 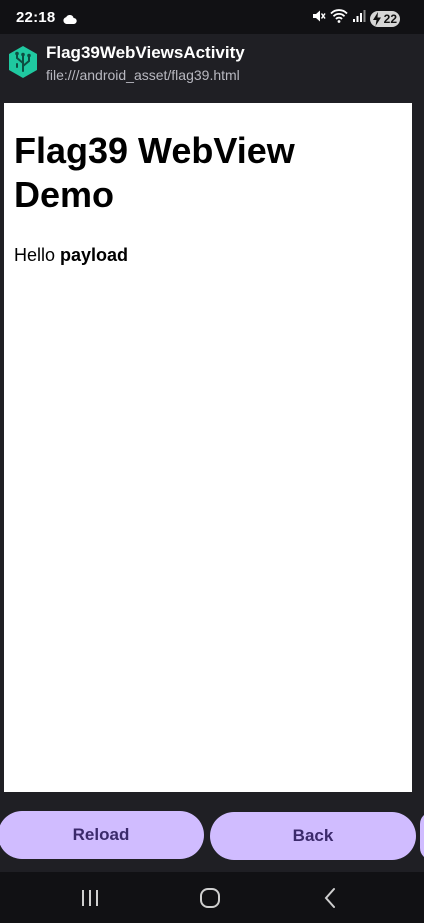 What do you see at coordinates (359, 18) in the screenshot?
I see `signal-icon` at bounding box center [359, 18].